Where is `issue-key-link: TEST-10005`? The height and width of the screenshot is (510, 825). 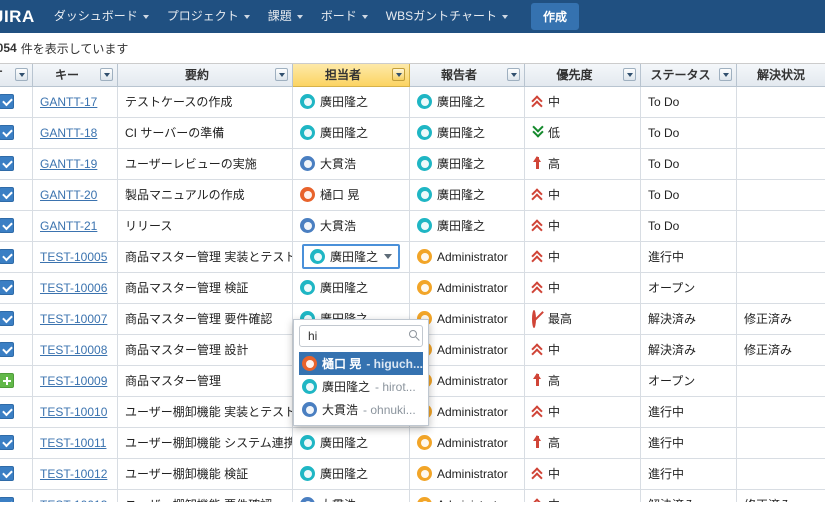
issue-key-link: TEST-10005 is located at coordinates (73, 257).